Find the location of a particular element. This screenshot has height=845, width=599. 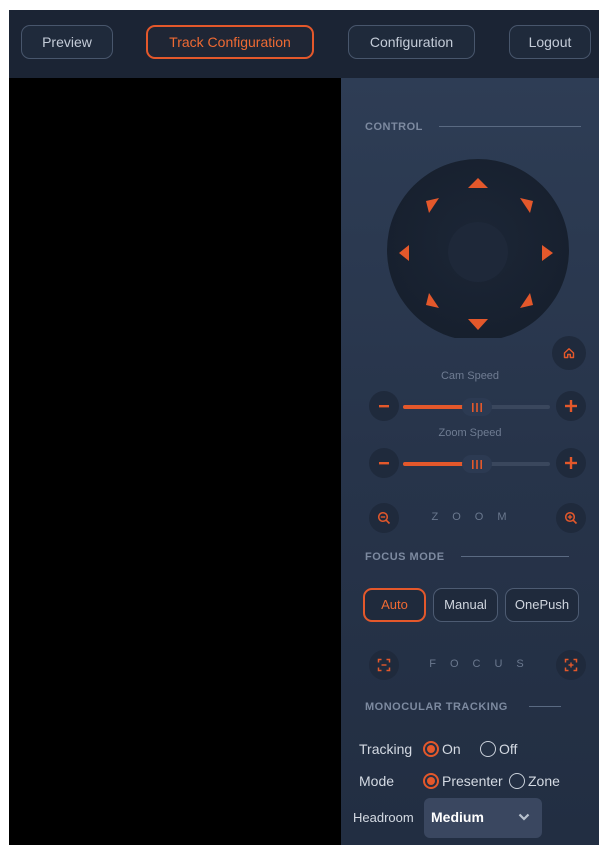

mode-label: Mode is located at coordinates (377, 781).